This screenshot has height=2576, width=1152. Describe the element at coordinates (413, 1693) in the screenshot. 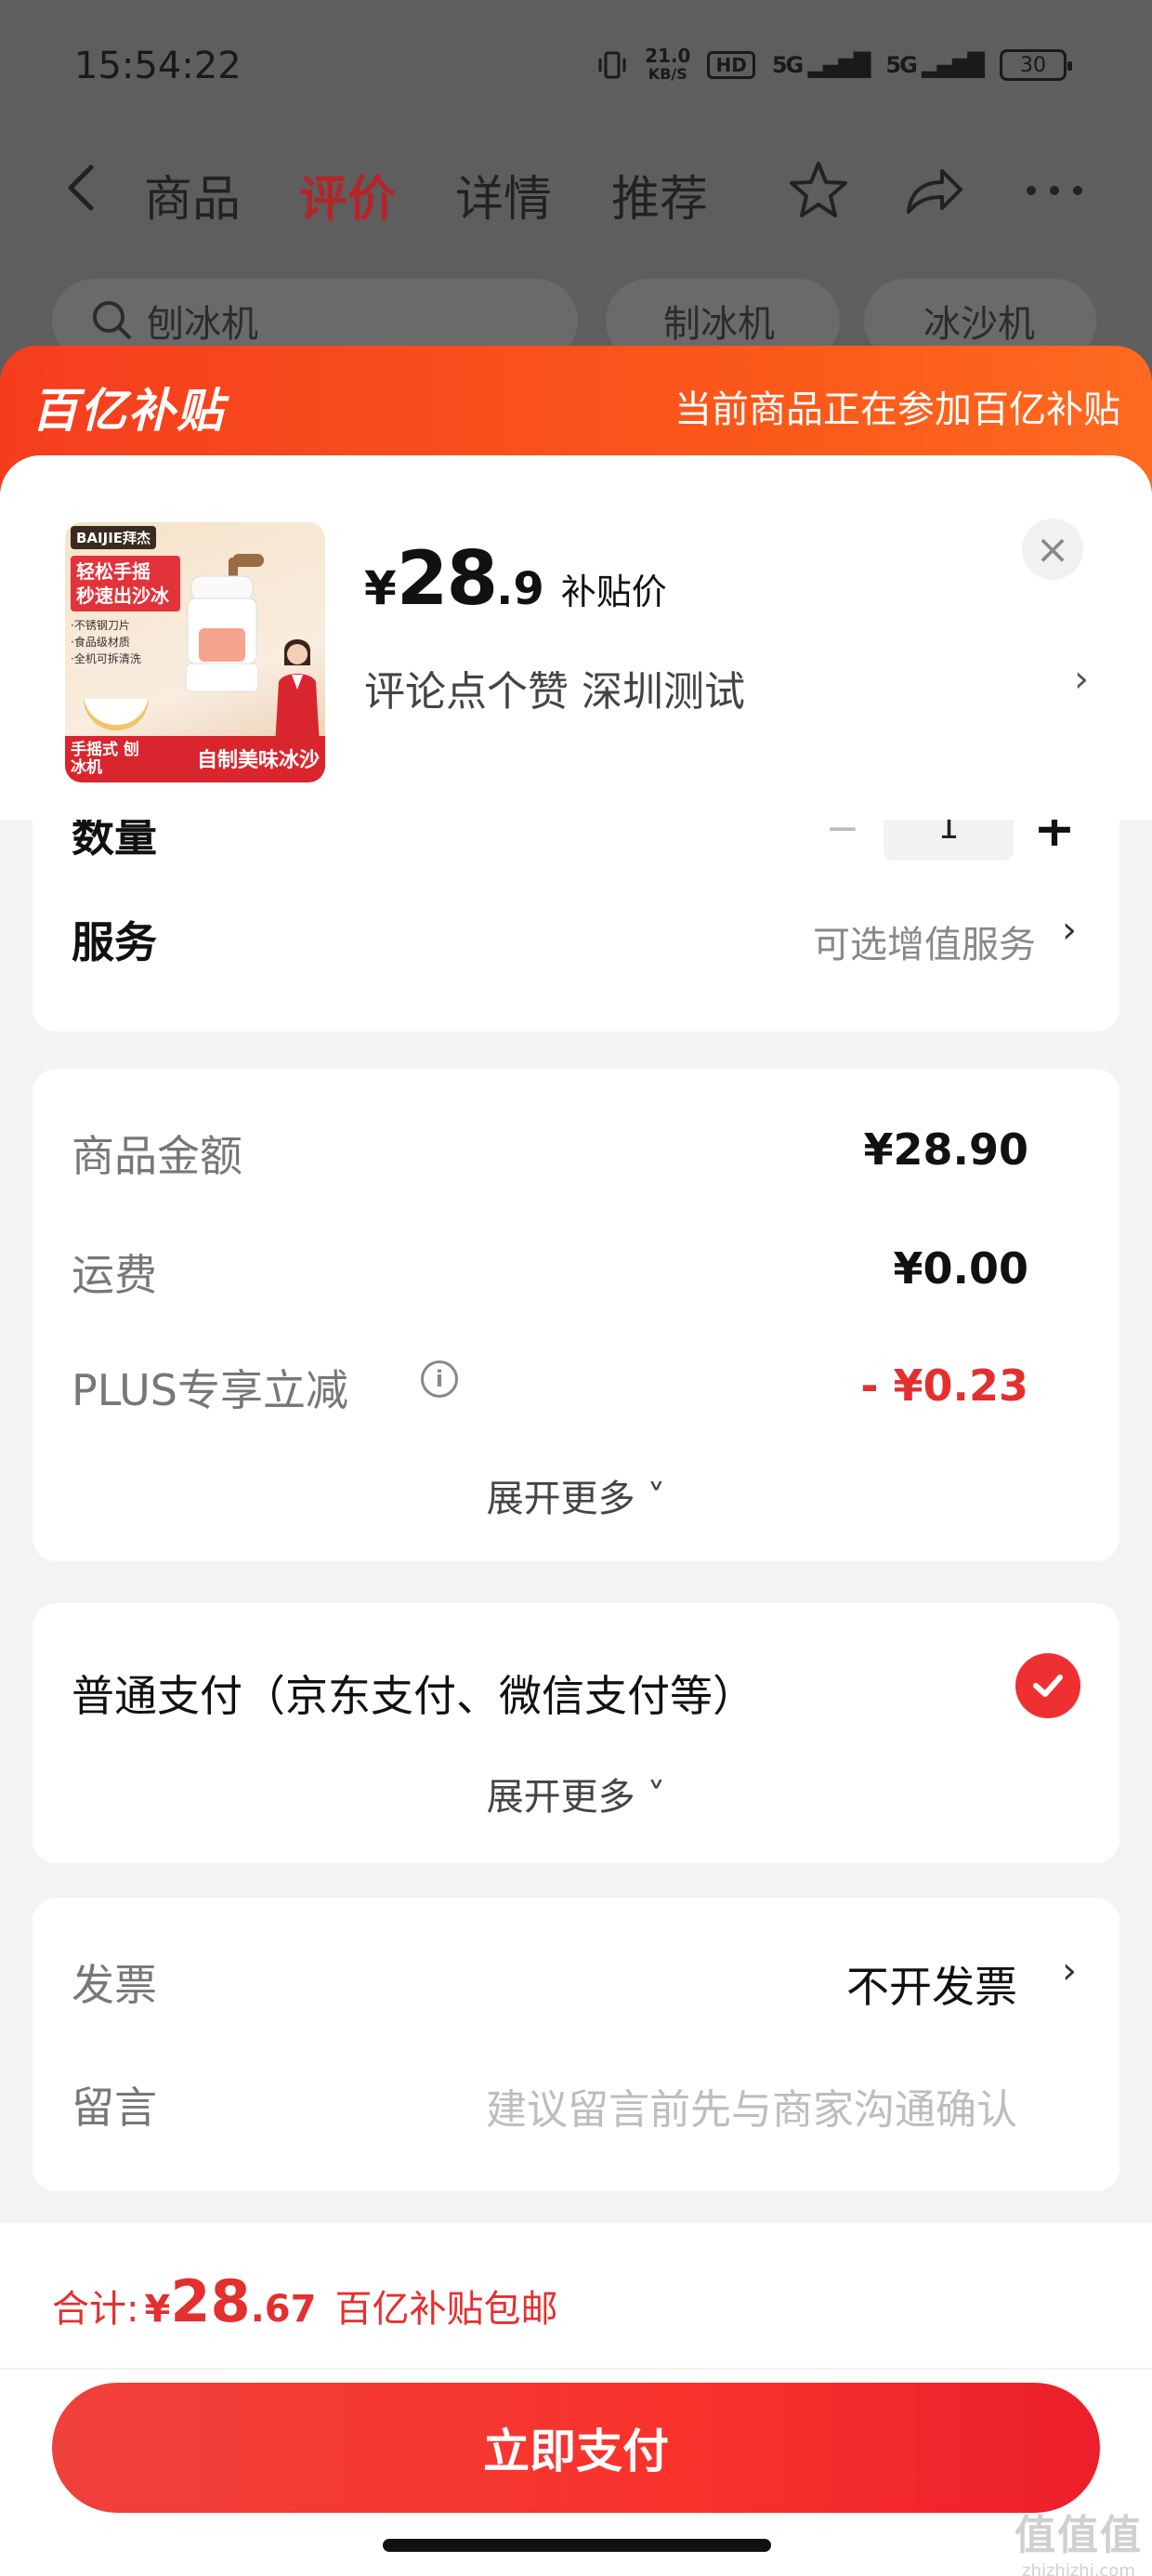

I see `payment-method-label: 普通支付（京东支付、微信支付等）` at that location.